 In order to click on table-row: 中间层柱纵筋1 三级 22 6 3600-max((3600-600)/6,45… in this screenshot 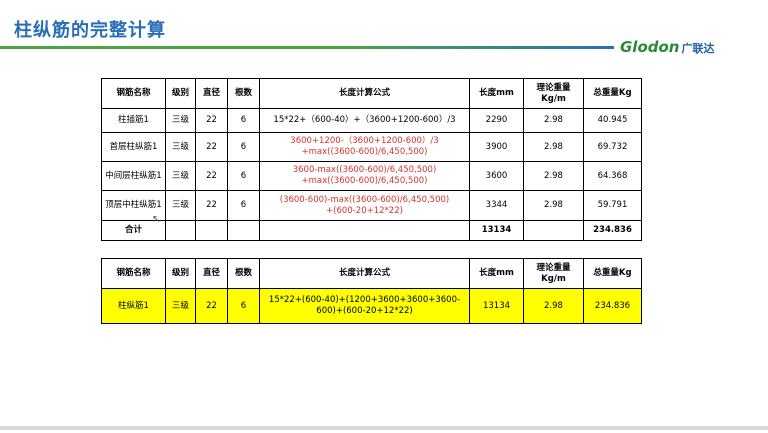, I will do `click(371, 176)`.